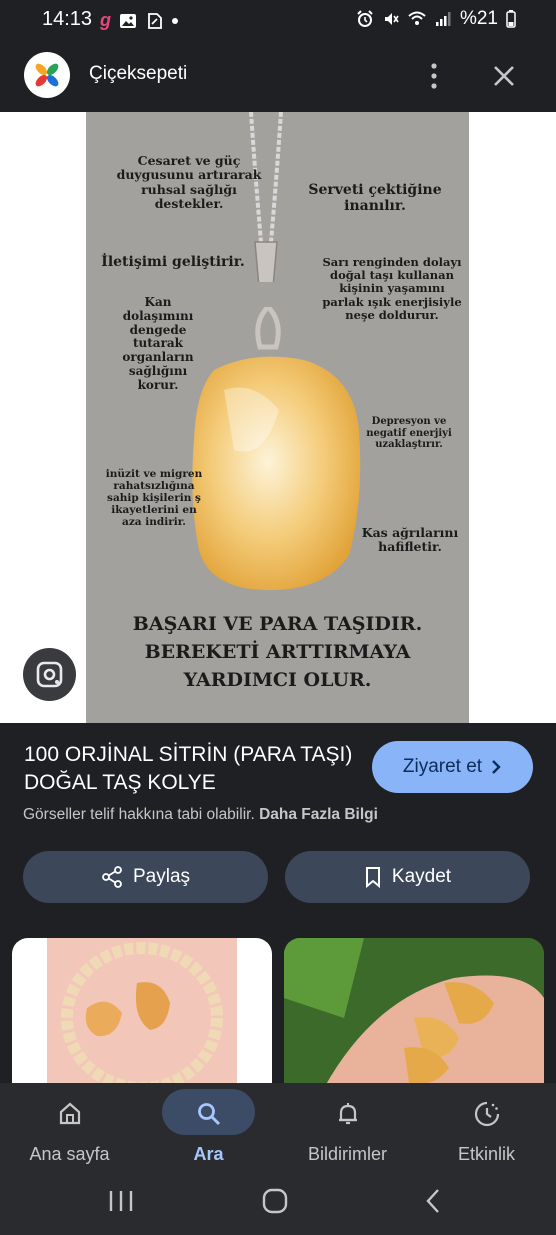 This screenshot has height=1235, width=556. What do you see at coordinates (347, 1130) in the screenshot?
I see `nav-item-notifications: Bildirimler` at bounding box center [347, 1130].